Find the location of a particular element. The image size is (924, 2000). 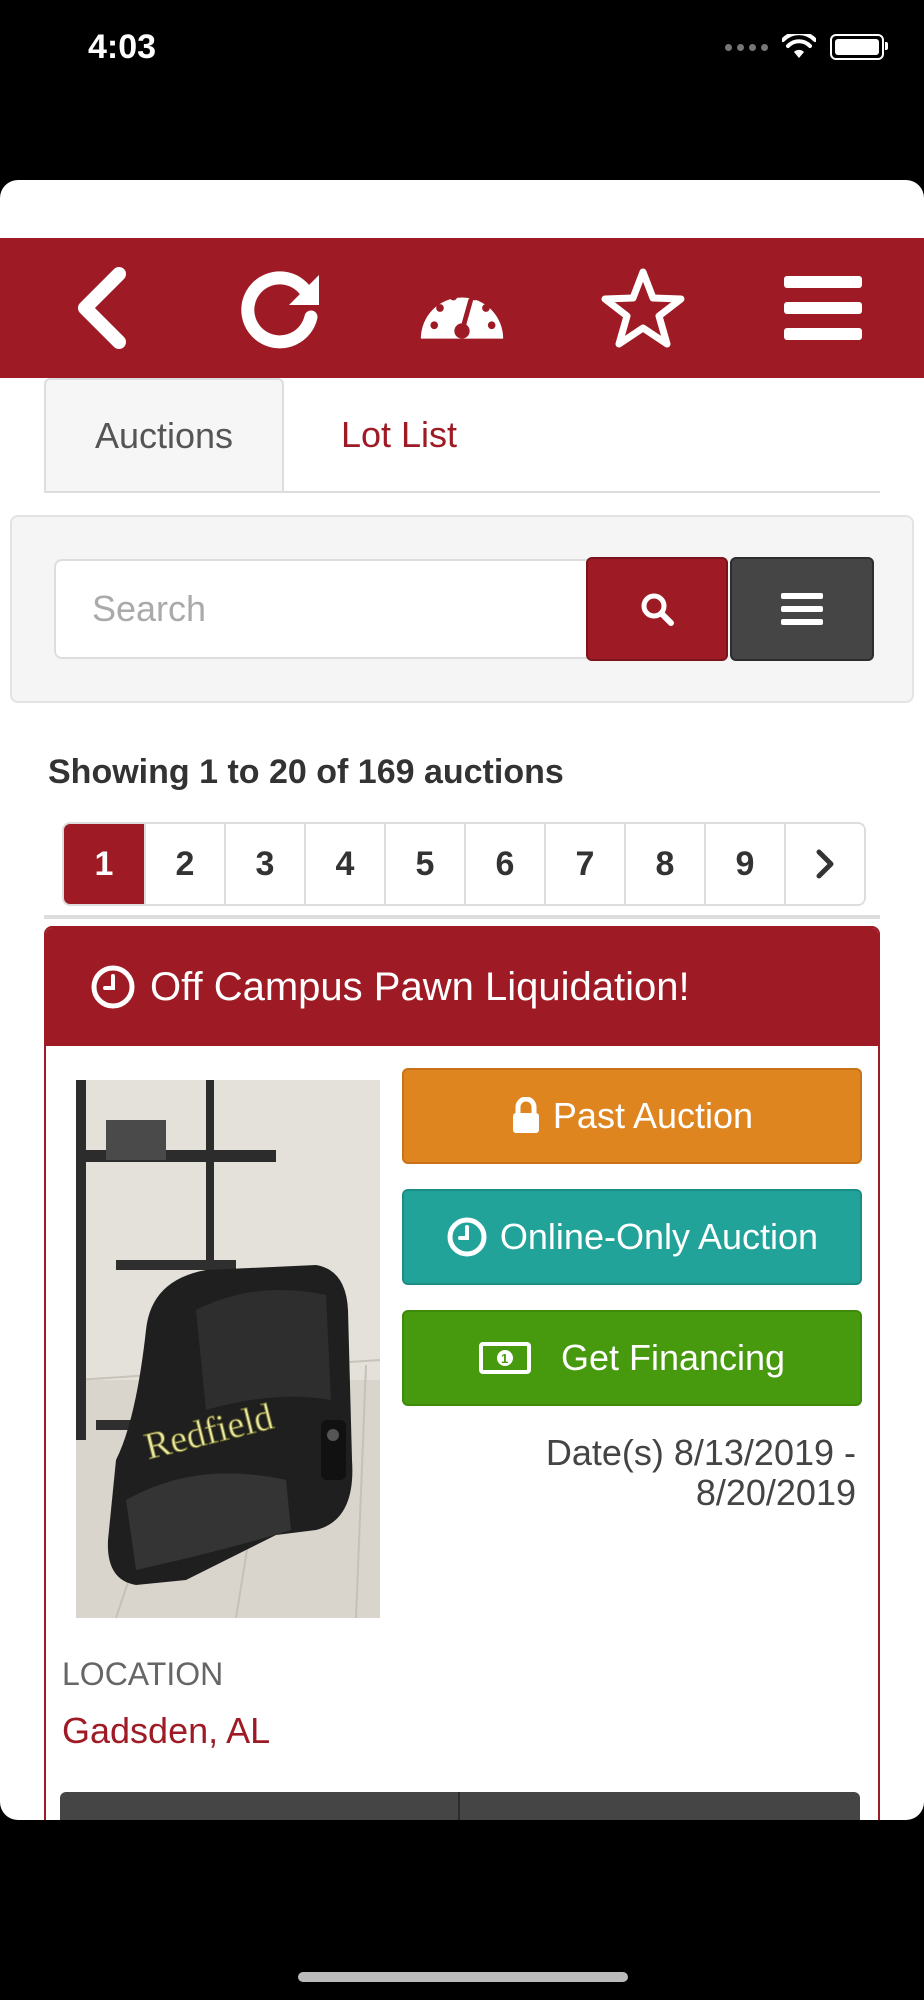

search-panel is located at coordinates (462, 609).